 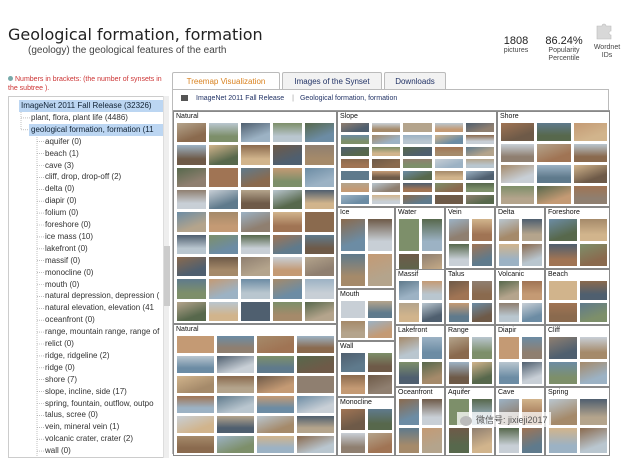 I want to click on treemap-cell: Shore, so click(x=553, y=159).